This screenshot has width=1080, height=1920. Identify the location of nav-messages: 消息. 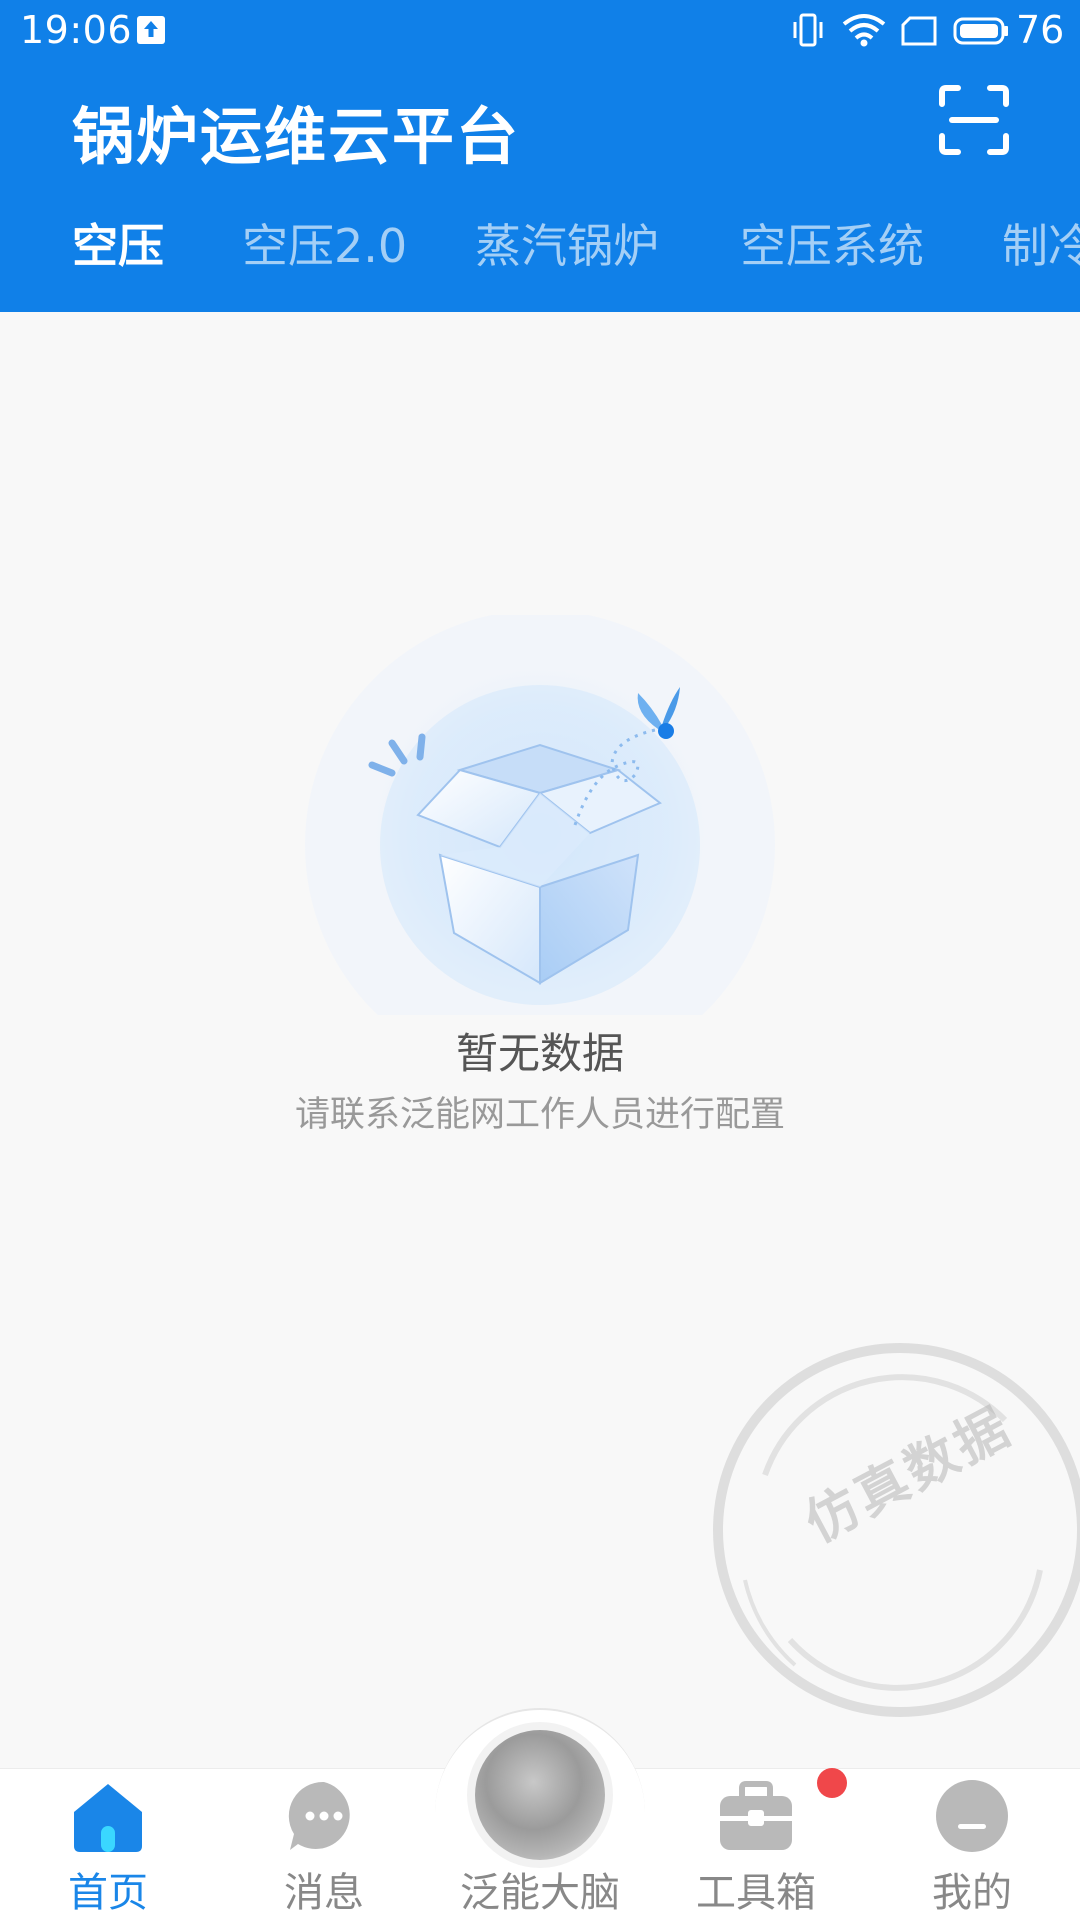
(324, 1844).